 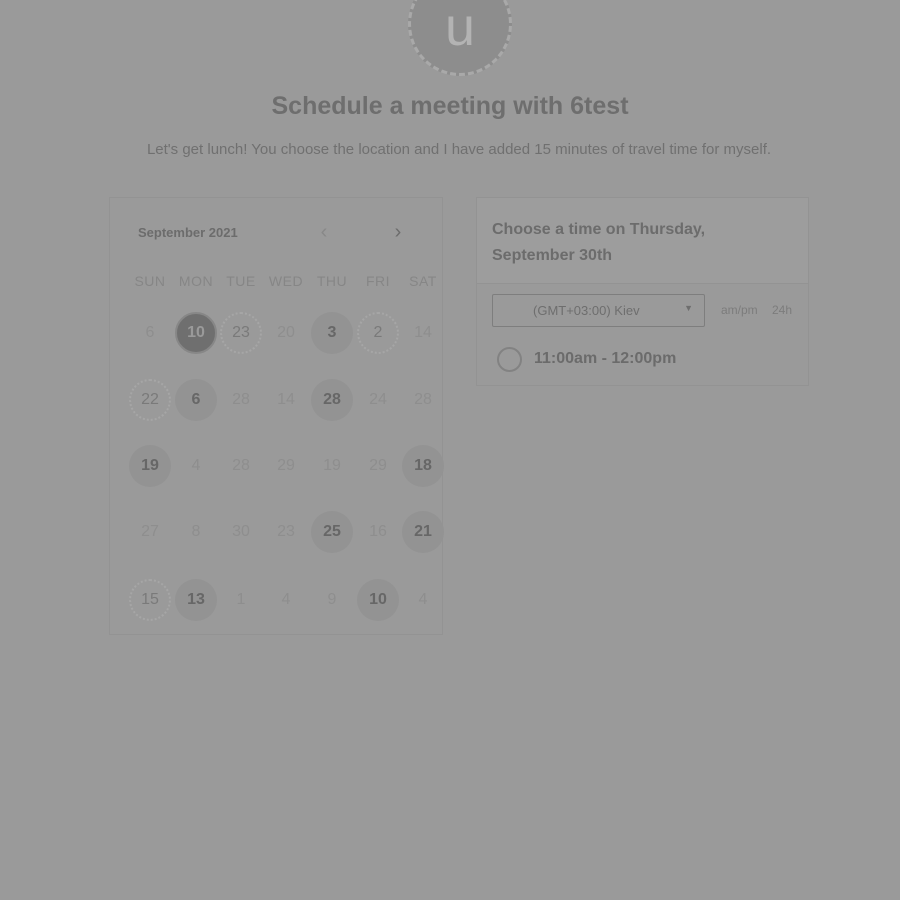 I want to click on chevron-left-icon: ‹, so click(x=324, y=232).